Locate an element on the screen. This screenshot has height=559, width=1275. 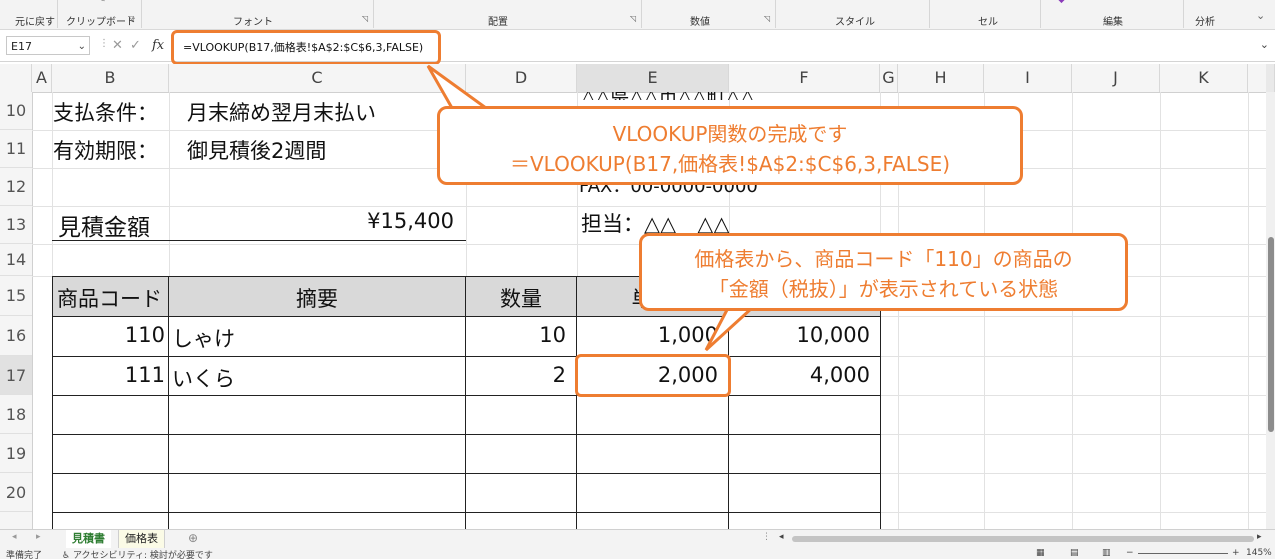
normal-view-icon: ▦ is located at coordinates (1040, 553).